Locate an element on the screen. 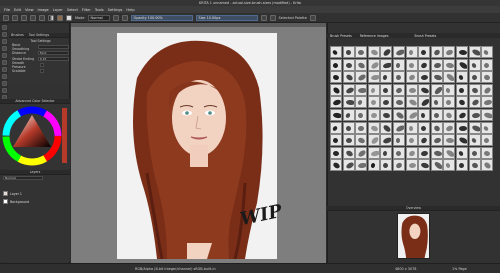 The image size is (500, 273). mirror-horizontal-icon is located at coordinates (263, 17).